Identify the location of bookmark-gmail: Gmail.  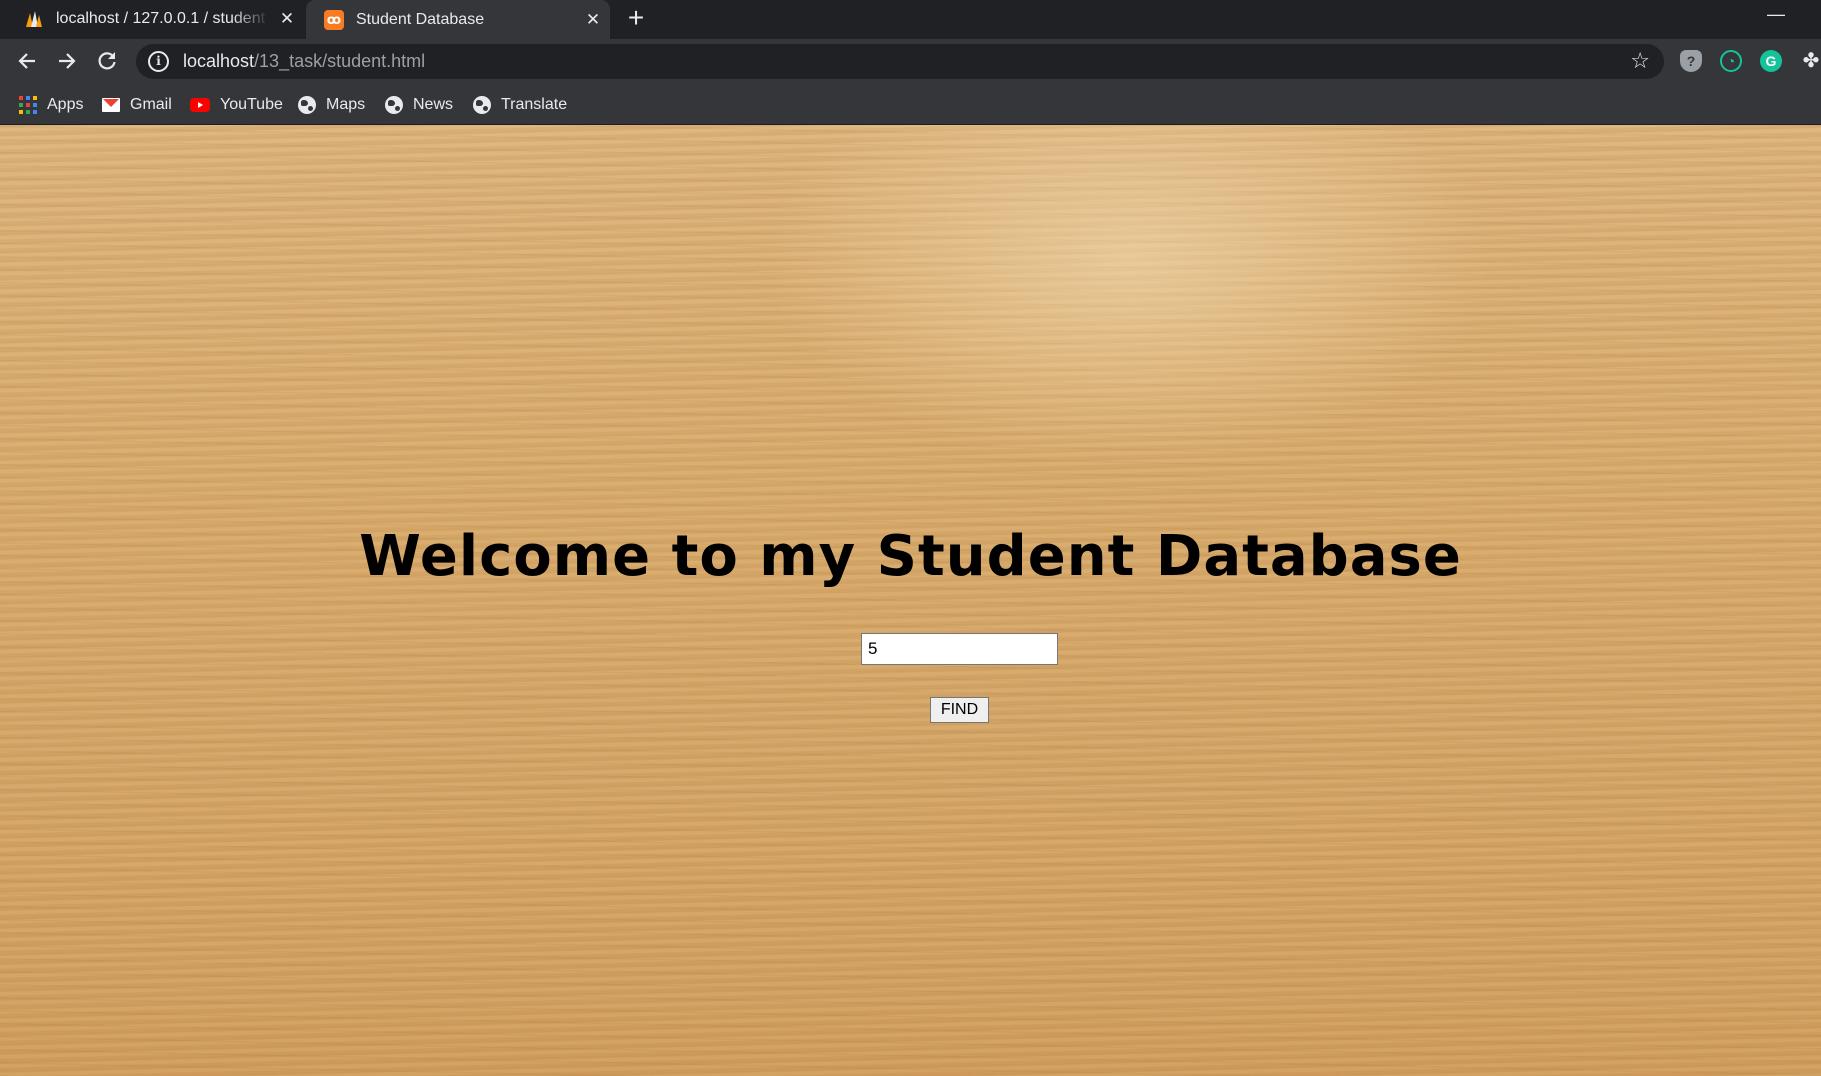
(137, 105).